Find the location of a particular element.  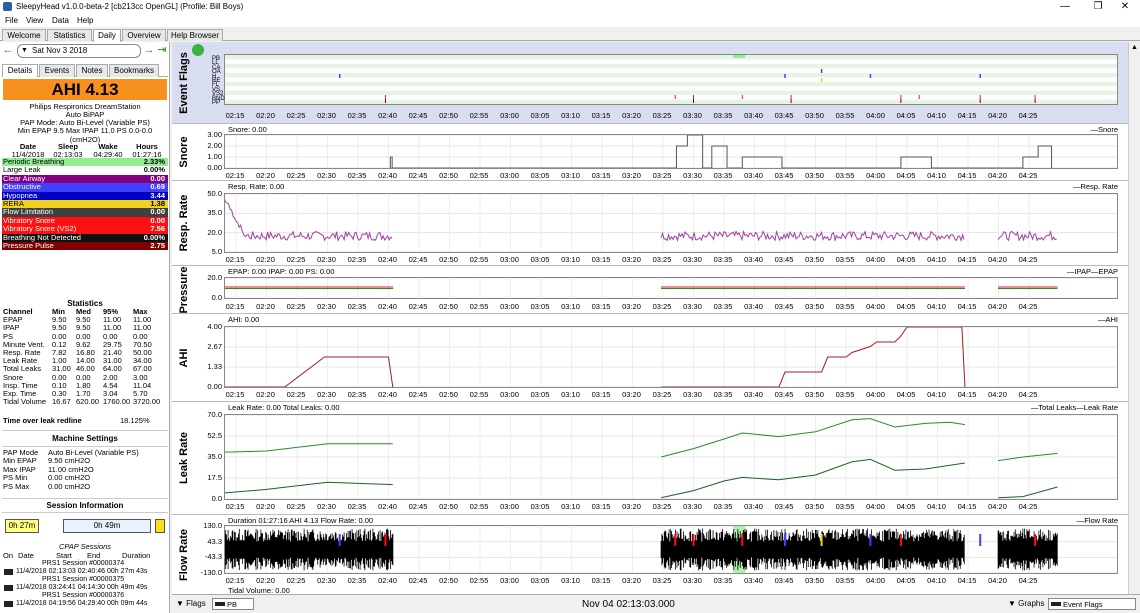

pin-icon is located at coordinates (198, 50).